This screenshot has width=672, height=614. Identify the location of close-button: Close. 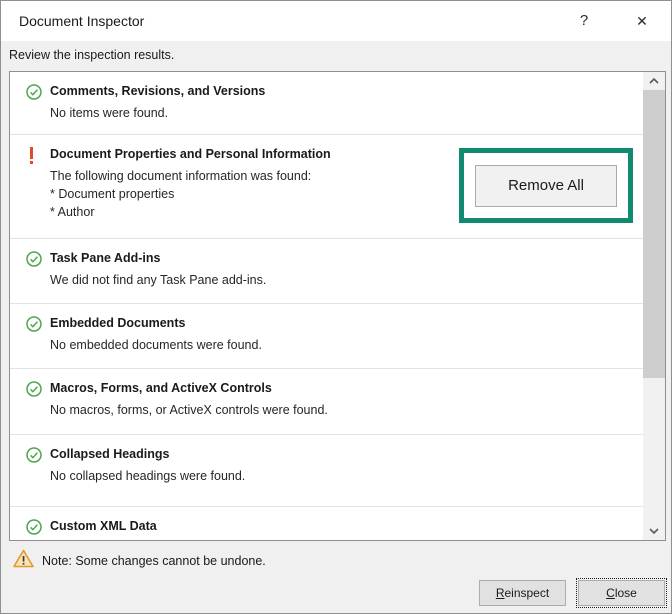
(621, 593).